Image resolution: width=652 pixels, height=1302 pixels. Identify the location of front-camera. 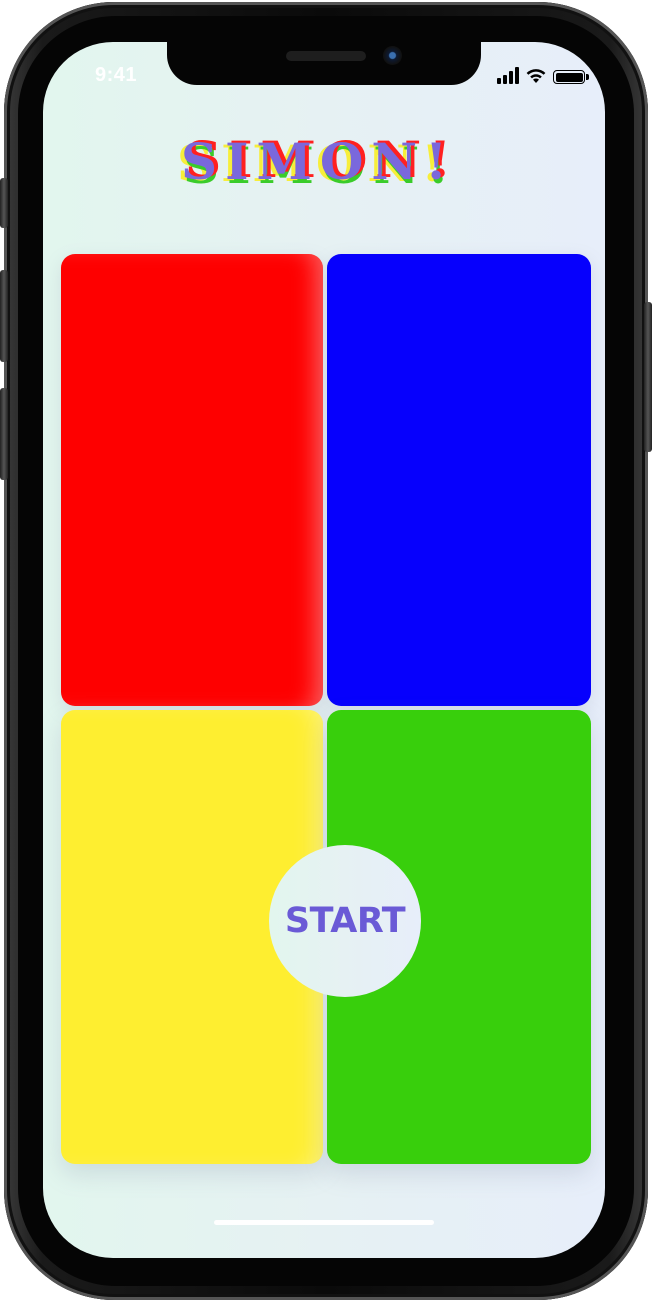
(392, 55).